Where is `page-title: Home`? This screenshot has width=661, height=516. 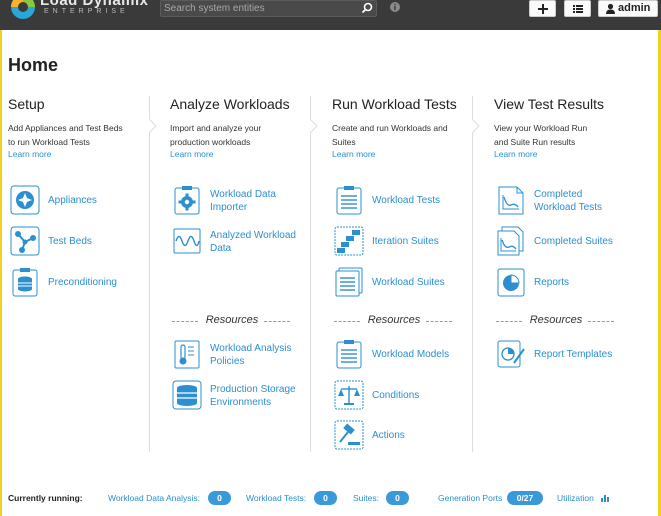 page-title: Home is located at coordinates (33, 65).